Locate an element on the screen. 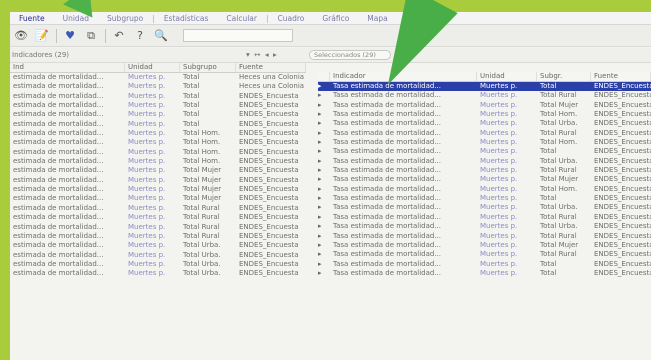 Image resolution: width=651 pixels, height=360 pixels. list-controls: ▾ ↔ ◂ ▸ is located at coordinates (262, 54).